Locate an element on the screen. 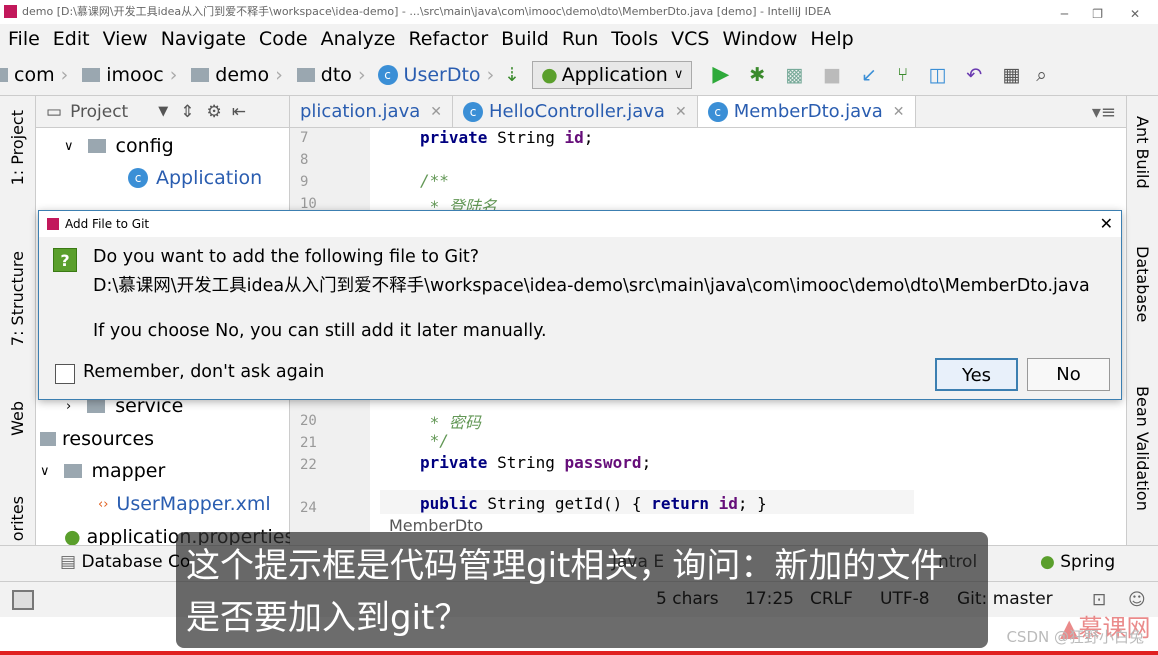 Image resolution: width=1158 pixels, height=655 pixels. menu-run: Run is located at coordinates (580, 39).